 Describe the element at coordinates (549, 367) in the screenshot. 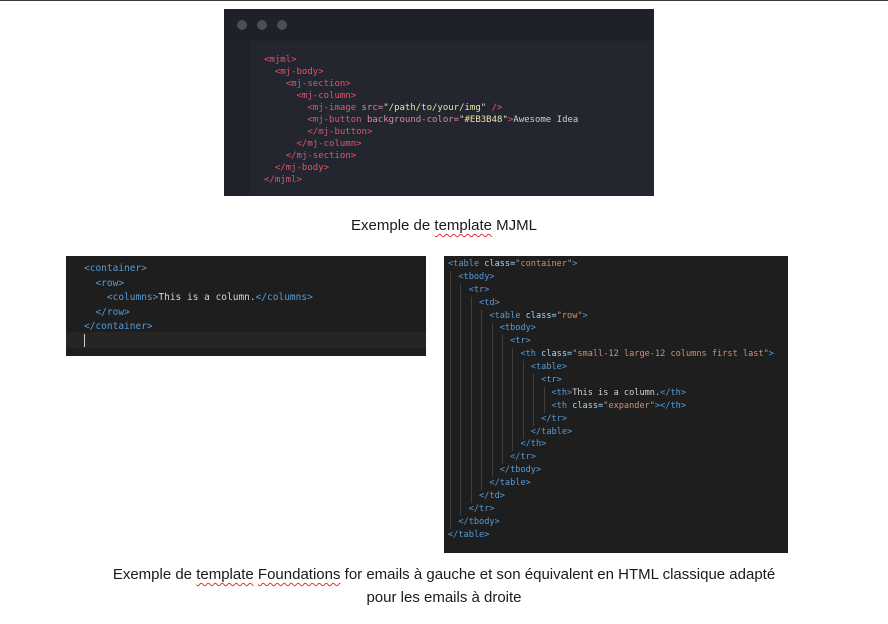

I see `code-token: <table>` at that location.